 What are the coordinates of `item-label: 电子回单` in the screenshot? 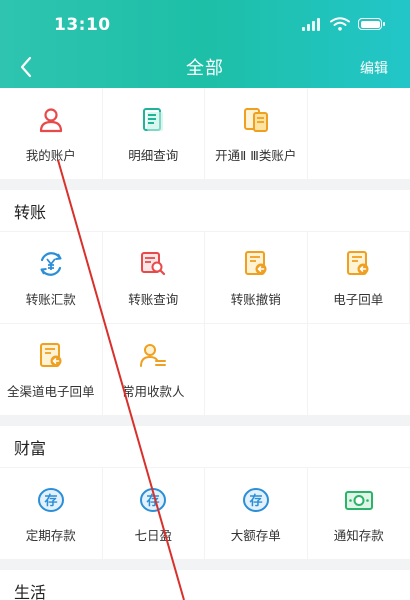 It's located at (358, 299).